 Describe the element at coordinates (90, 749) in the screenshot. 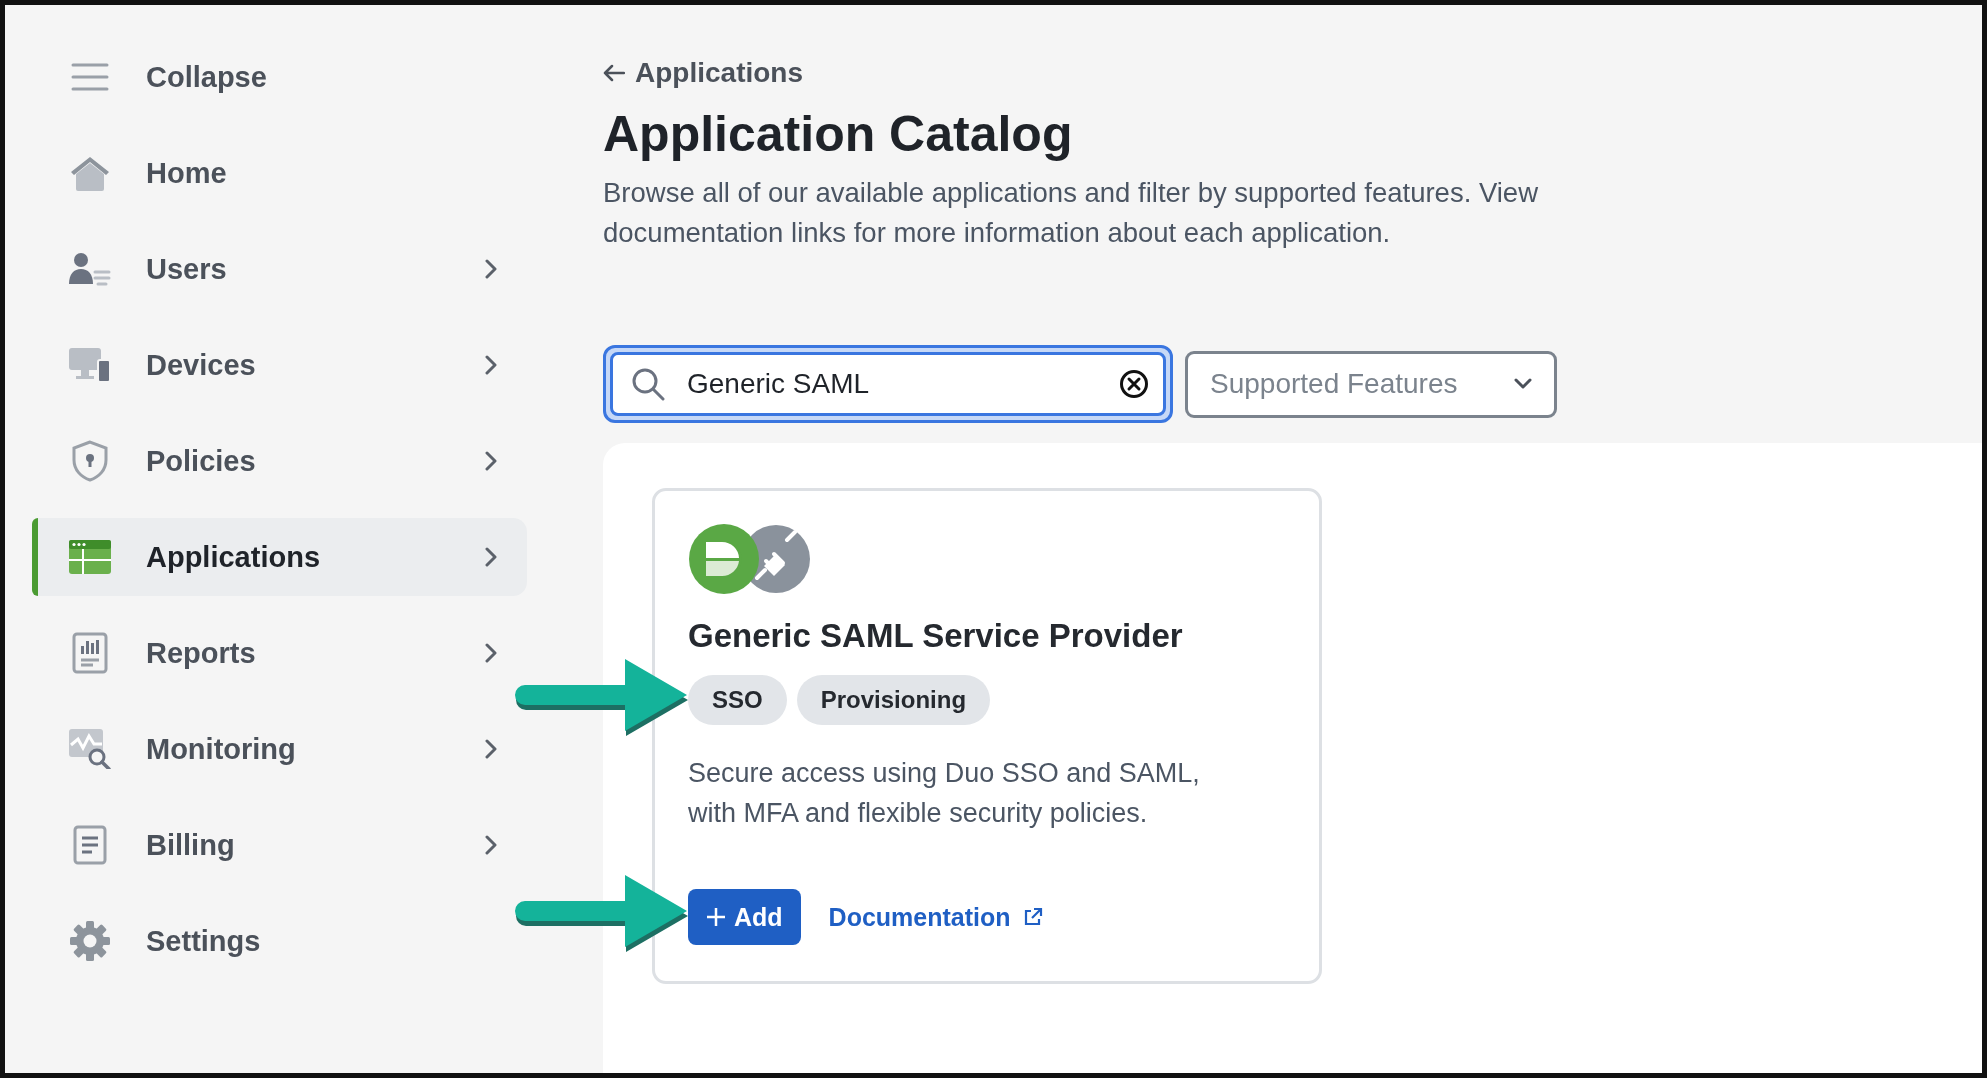

I see `monitor-search-icon` at that location.